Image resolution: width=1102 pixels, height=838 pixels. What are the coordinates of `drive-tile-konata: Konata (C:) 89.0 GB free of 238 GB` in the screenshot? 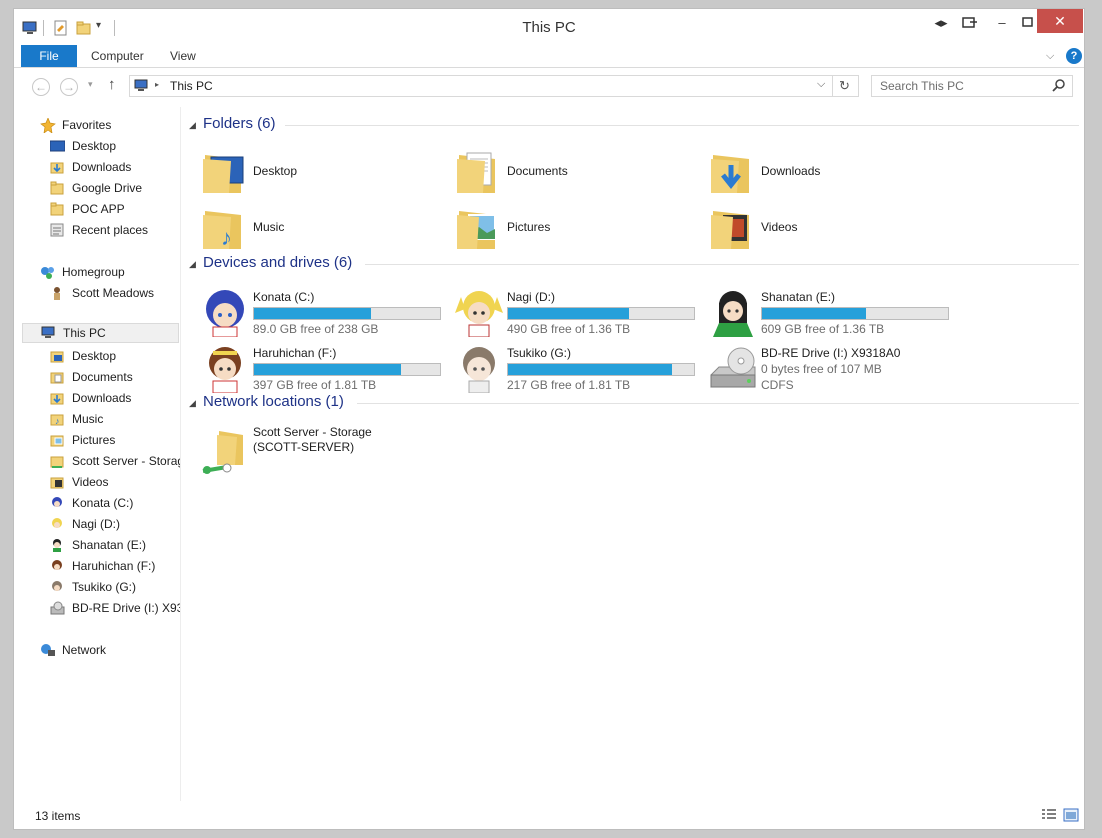 It's located at (326, 315).